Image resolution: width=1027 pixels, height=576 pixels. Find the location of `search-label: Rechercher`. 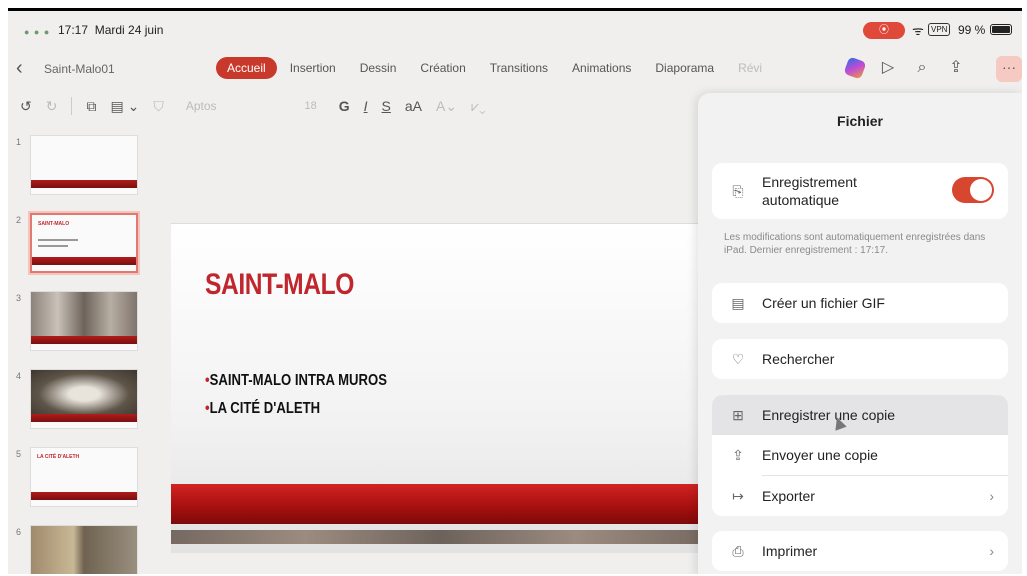

search-label: Rechercher is located at coordinates (798, 359).